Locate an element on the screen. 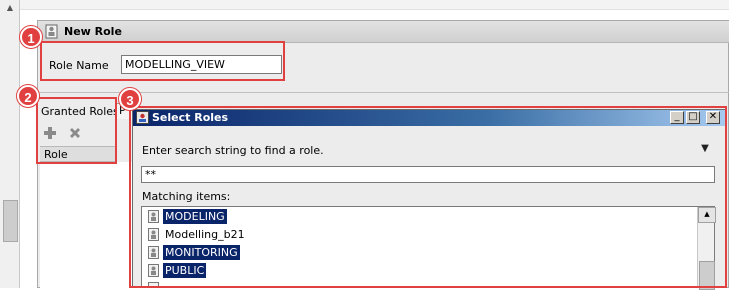  editor-header is located at coordinates (383, 32).